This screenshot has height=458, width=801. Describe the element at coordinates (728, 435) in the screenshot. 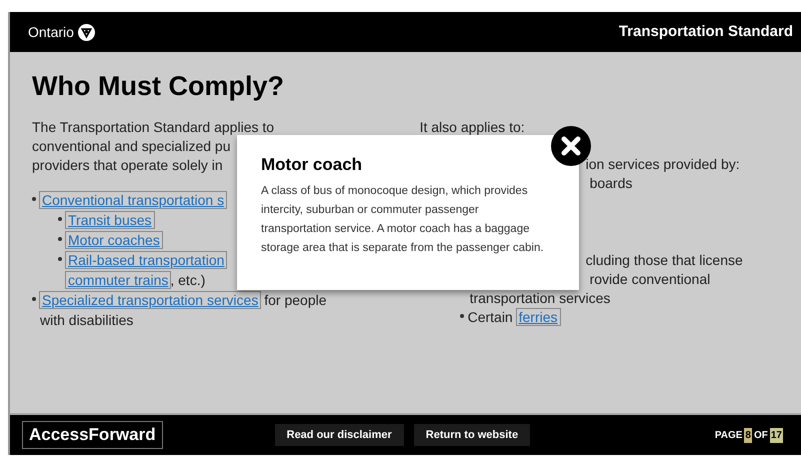

I see `page-label: PAGE` at that location.